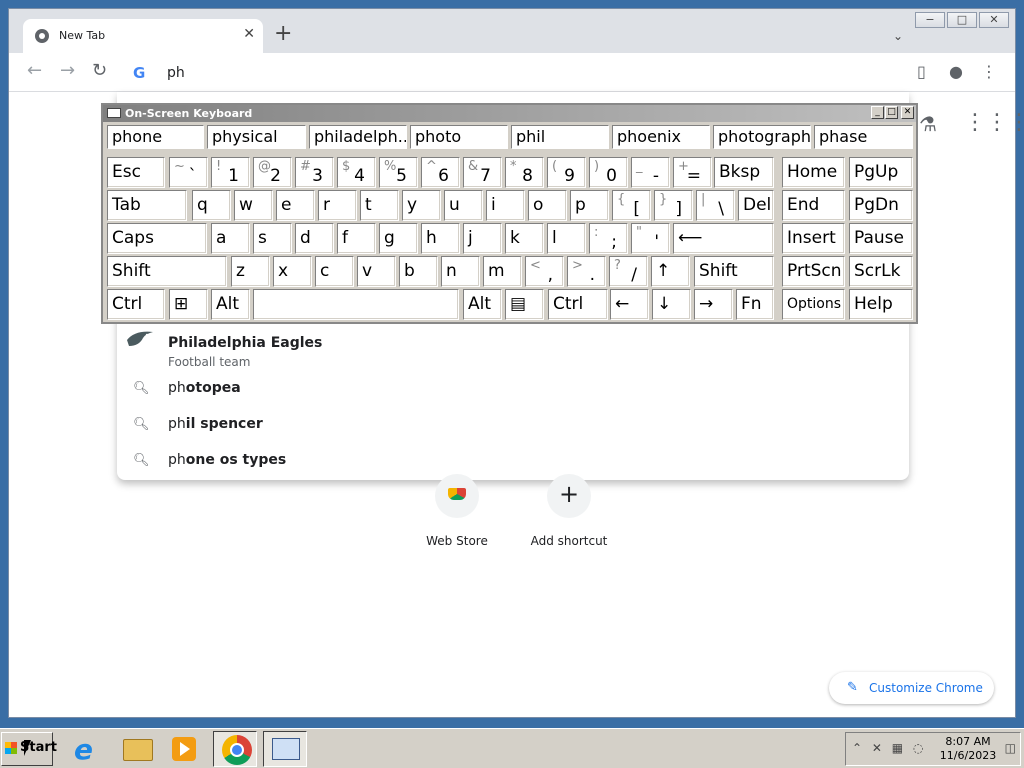  Describe the element at coordinates (295, 205) in the screenshot. I see `key-letter: e` at that location.